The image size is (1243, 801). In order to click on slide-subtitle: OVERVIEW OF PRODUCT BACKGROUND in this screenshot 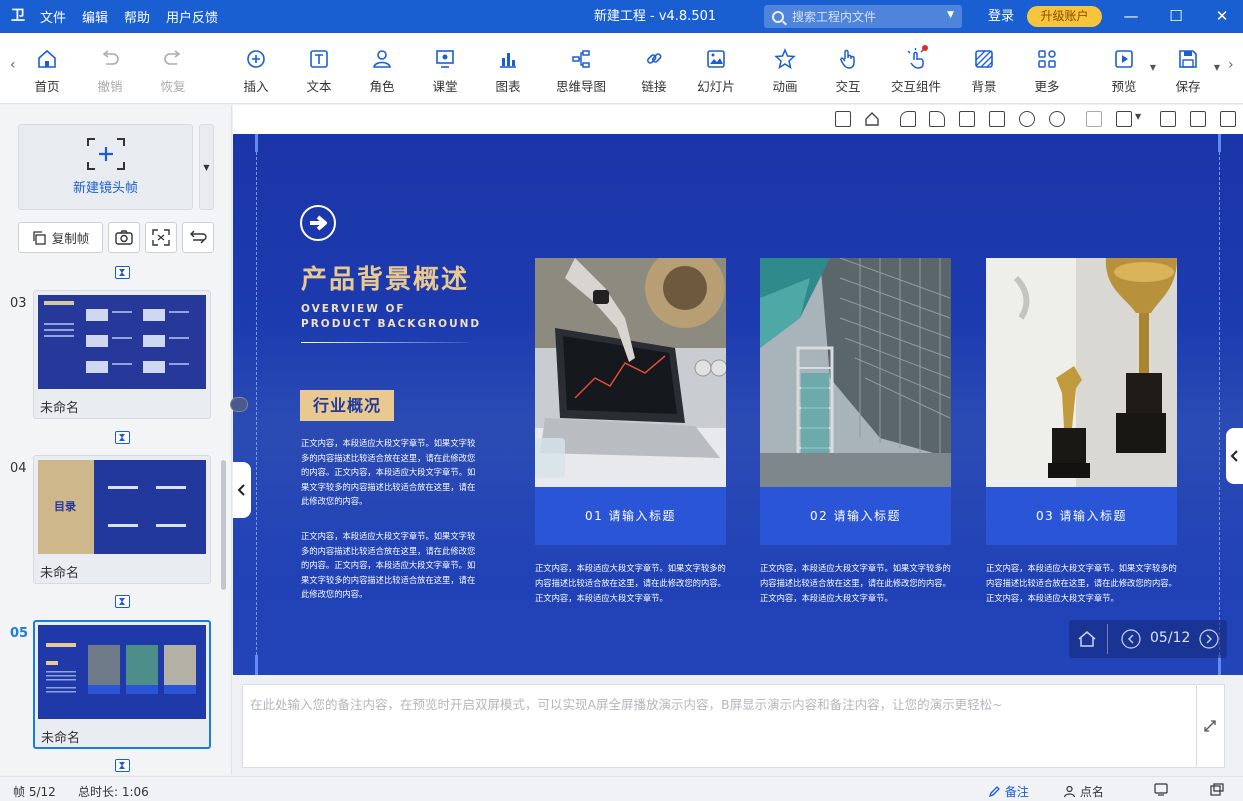, I will do `click(391, 317)`.